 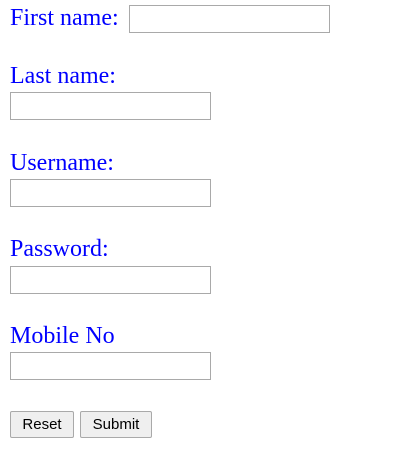 What do you see at coordinates (42, 424) in the screenshot?
I see `reset-button: Reset` at bounding box center [42, 424].